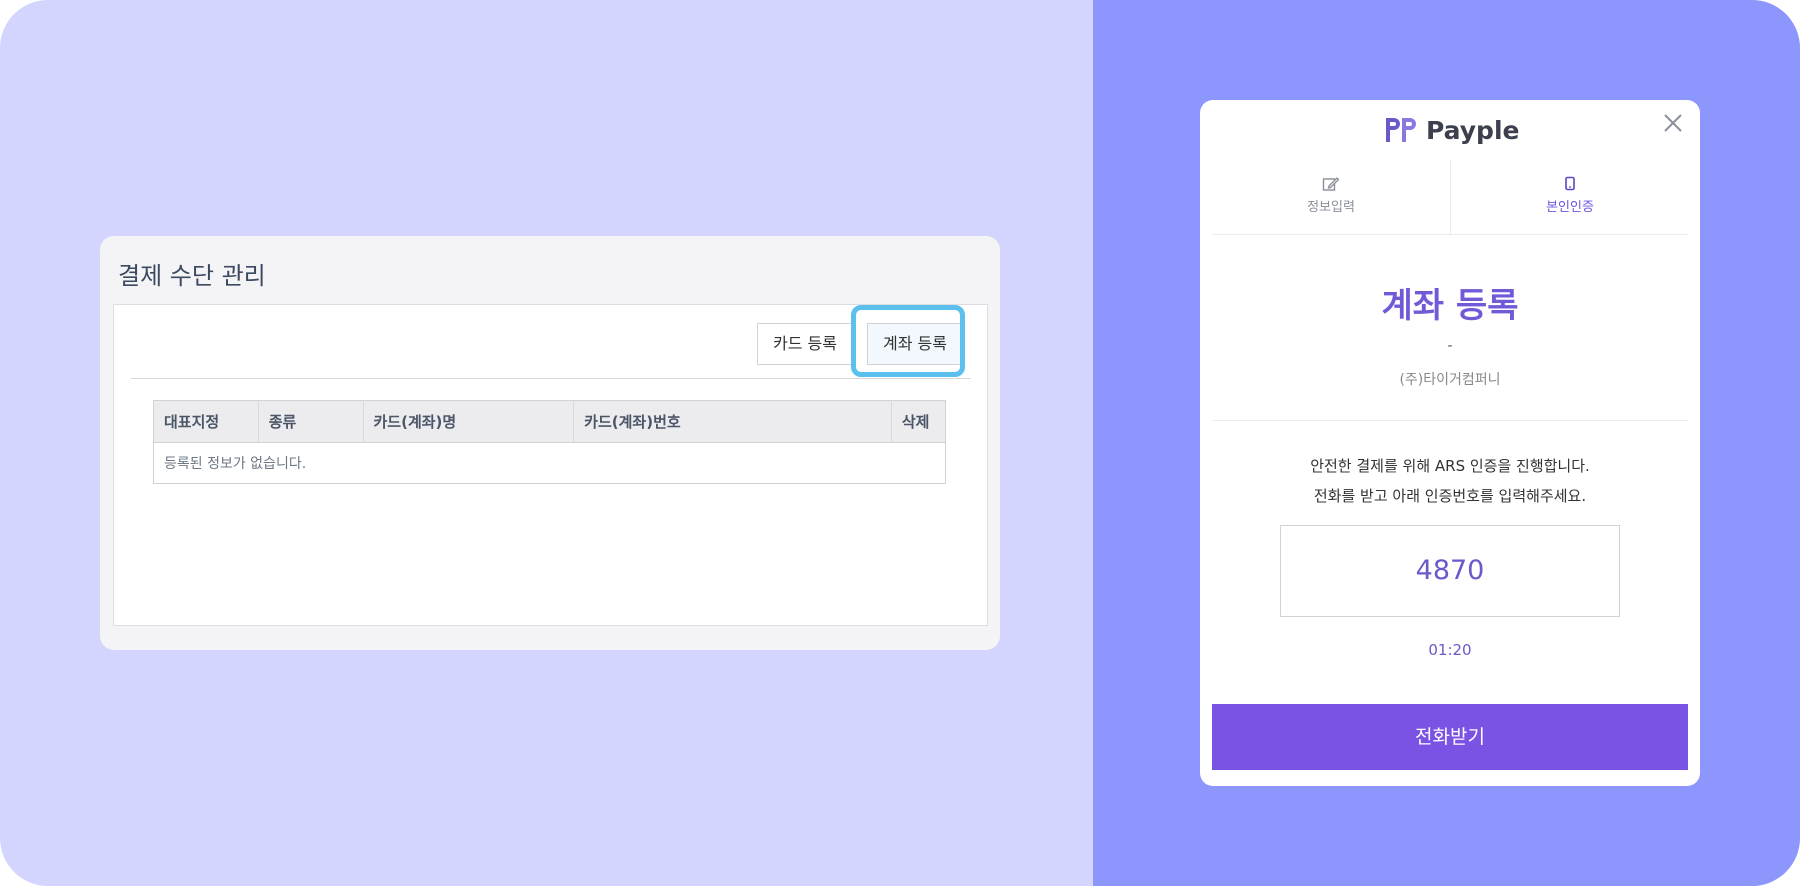 The image size is (1800, 886). Describe the element at coordinates (1331, 207) in the screenshot. I see `tab-info-input-label: 정보입력` at that location.